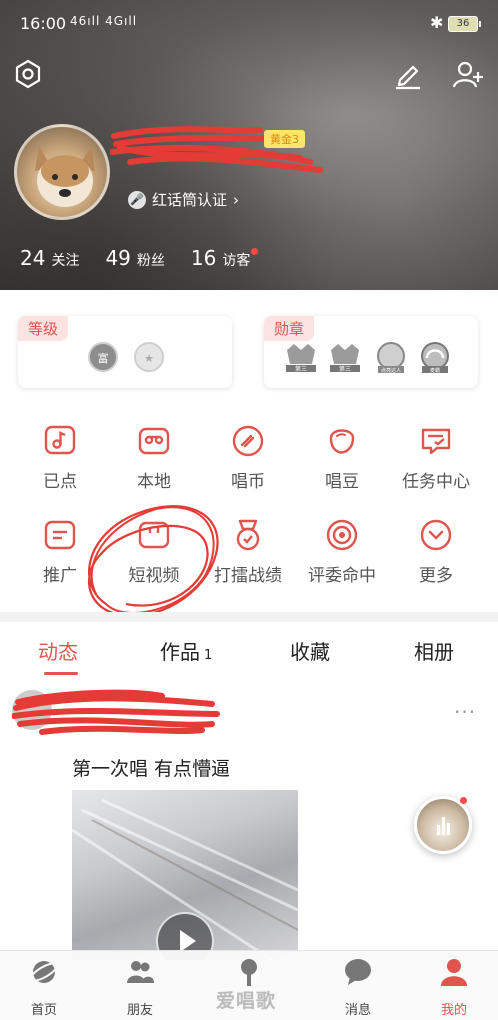  I want to click on nav-item-messages: 消息, so click(358, 987).